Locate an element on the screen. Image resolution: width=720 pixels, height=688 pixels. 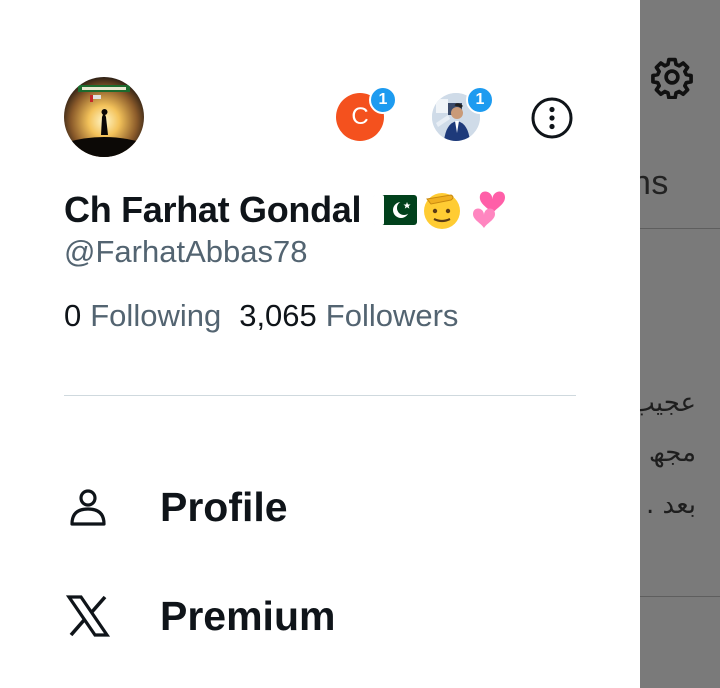
background-post-line-2: مجھ is located at coordinates (672, 453).